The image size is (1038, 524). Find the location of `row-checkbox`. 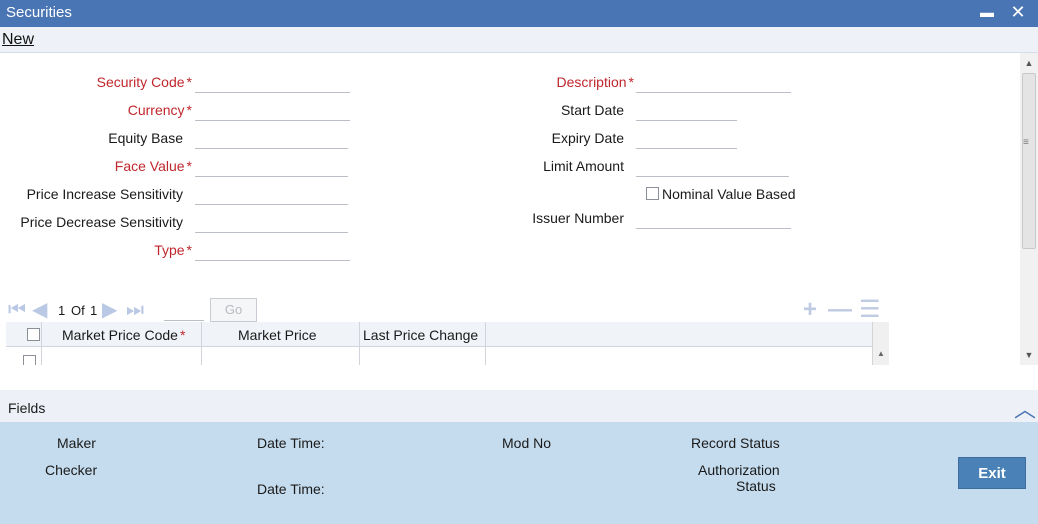

row-checkbox is located at coordinates (29, 360).